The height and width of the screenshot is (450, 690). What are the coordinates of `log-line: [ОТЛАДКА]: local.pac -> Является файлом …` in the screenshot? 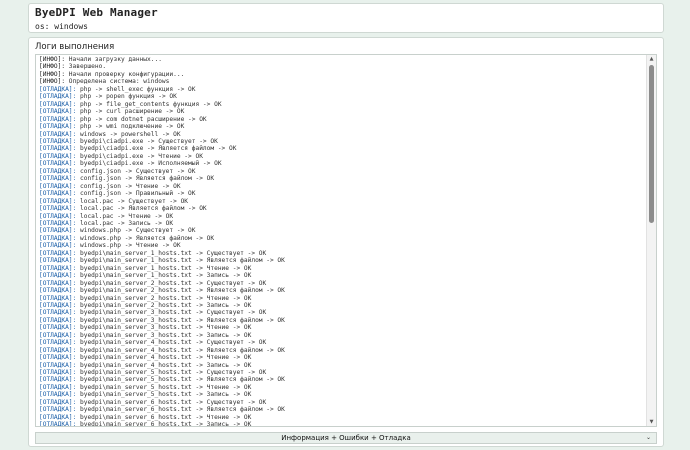 It's located at (341, 208).